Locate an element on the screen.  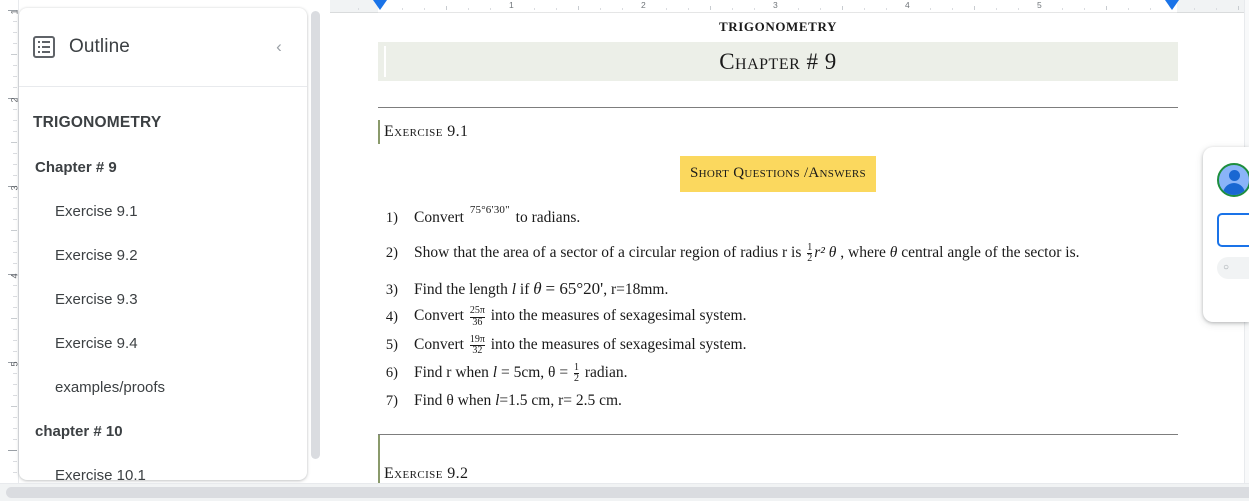
question-item: 6) Find r when l = 5cm, θ = 12 radian. is located at coordinates (778, 373).